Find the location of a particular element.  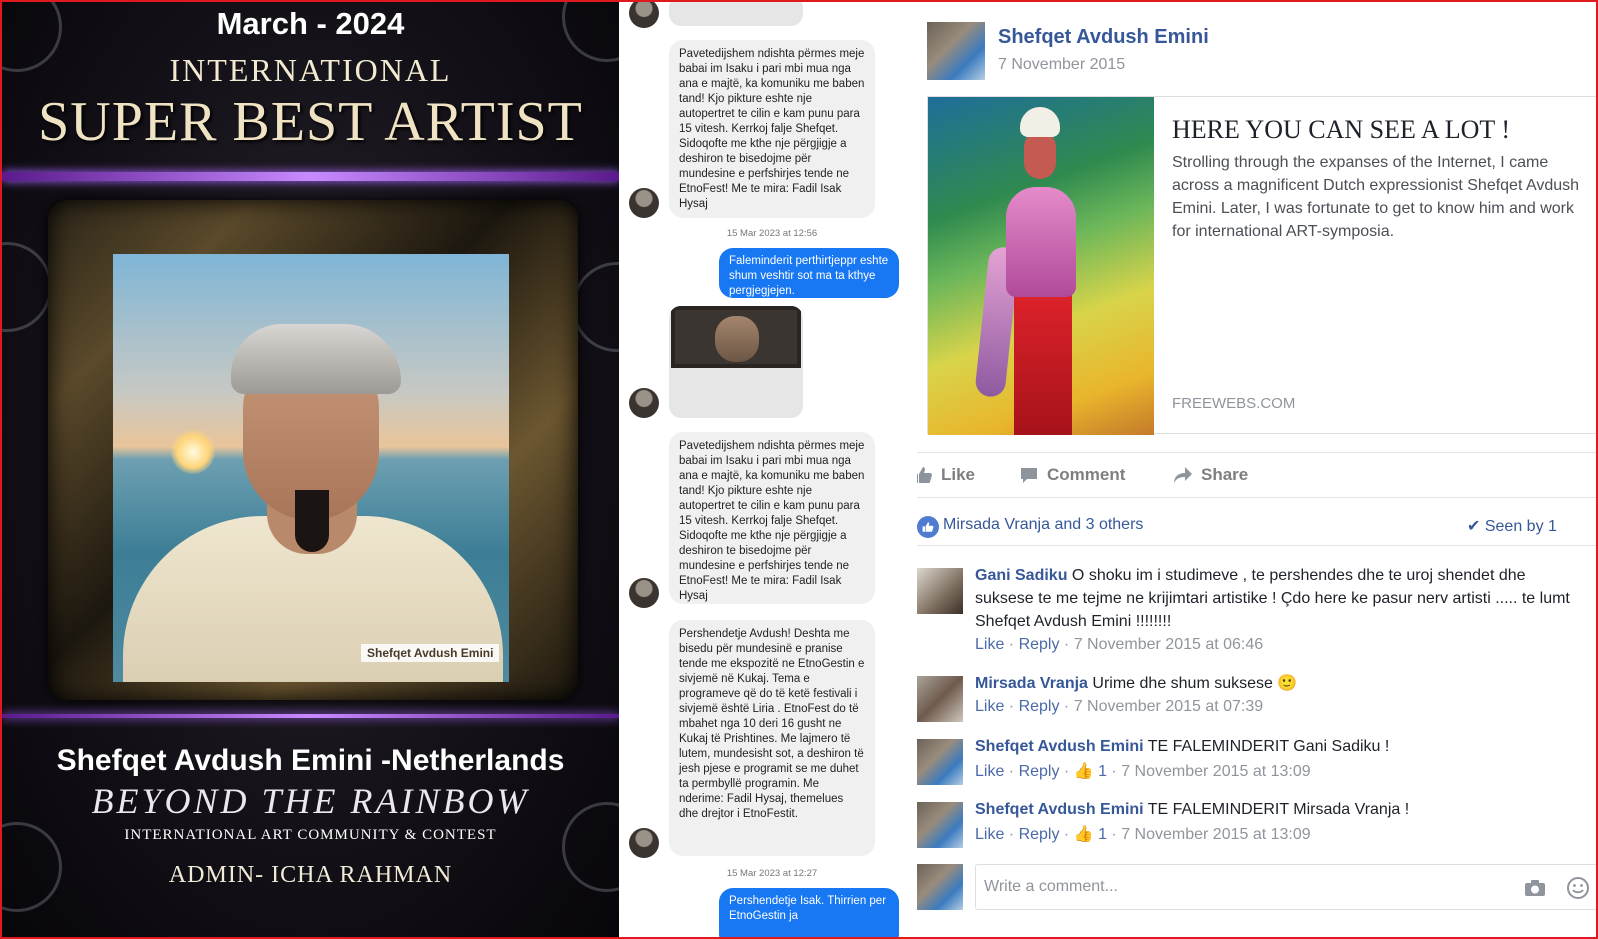

commenter-name: Mirsada Vranja is located at coordinates (1031, 683).